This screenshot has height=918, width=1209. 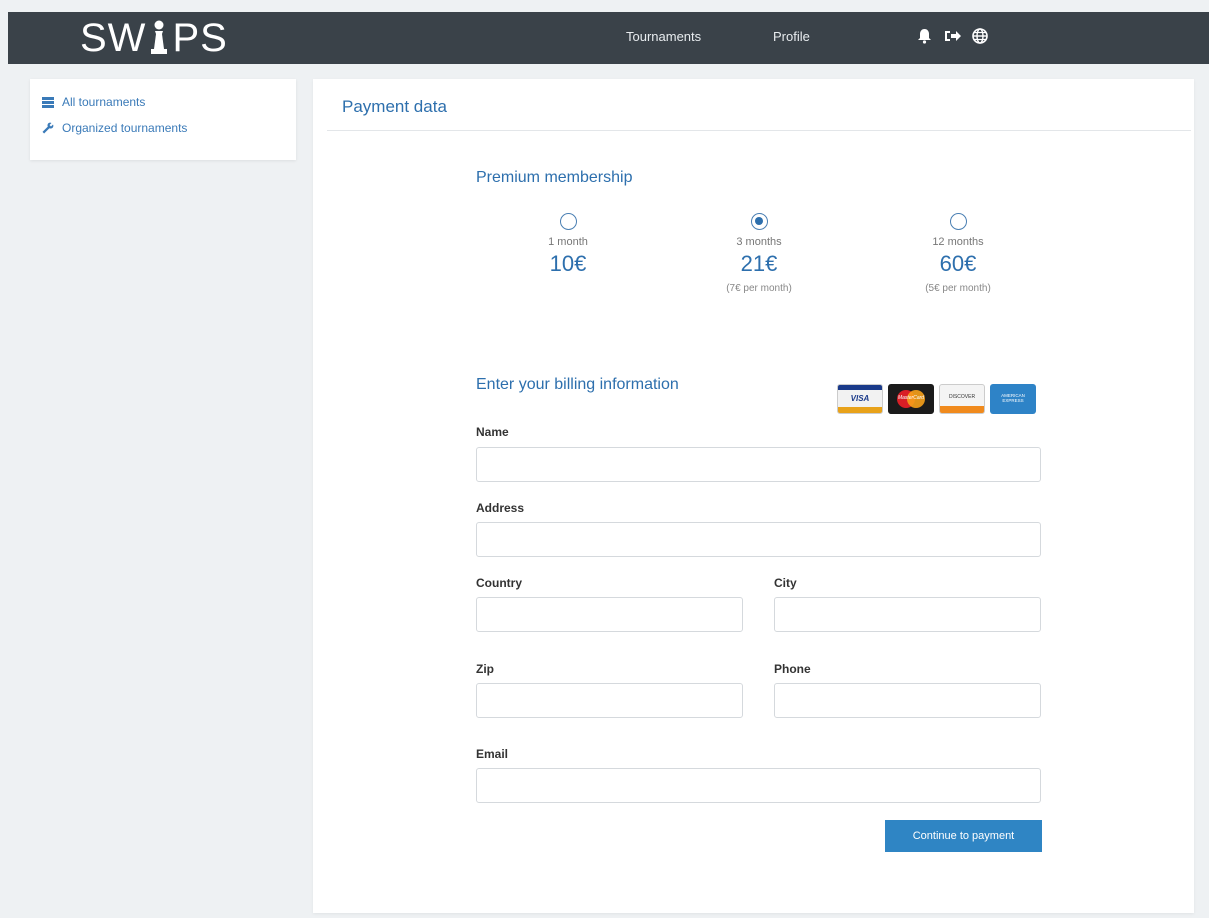 What do you see at coordinates (980, 36) in the screenshot?
I see `globe-icon` at bounding box center [980, 36].